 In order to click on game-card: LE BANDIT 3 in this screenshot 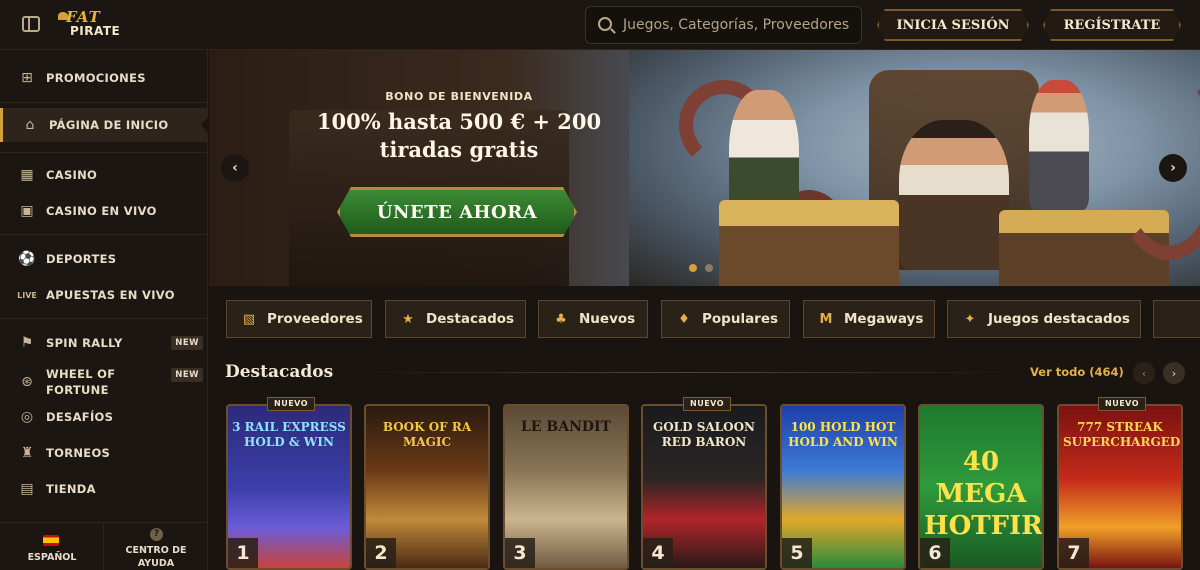, I will do `click(566, 487)`.